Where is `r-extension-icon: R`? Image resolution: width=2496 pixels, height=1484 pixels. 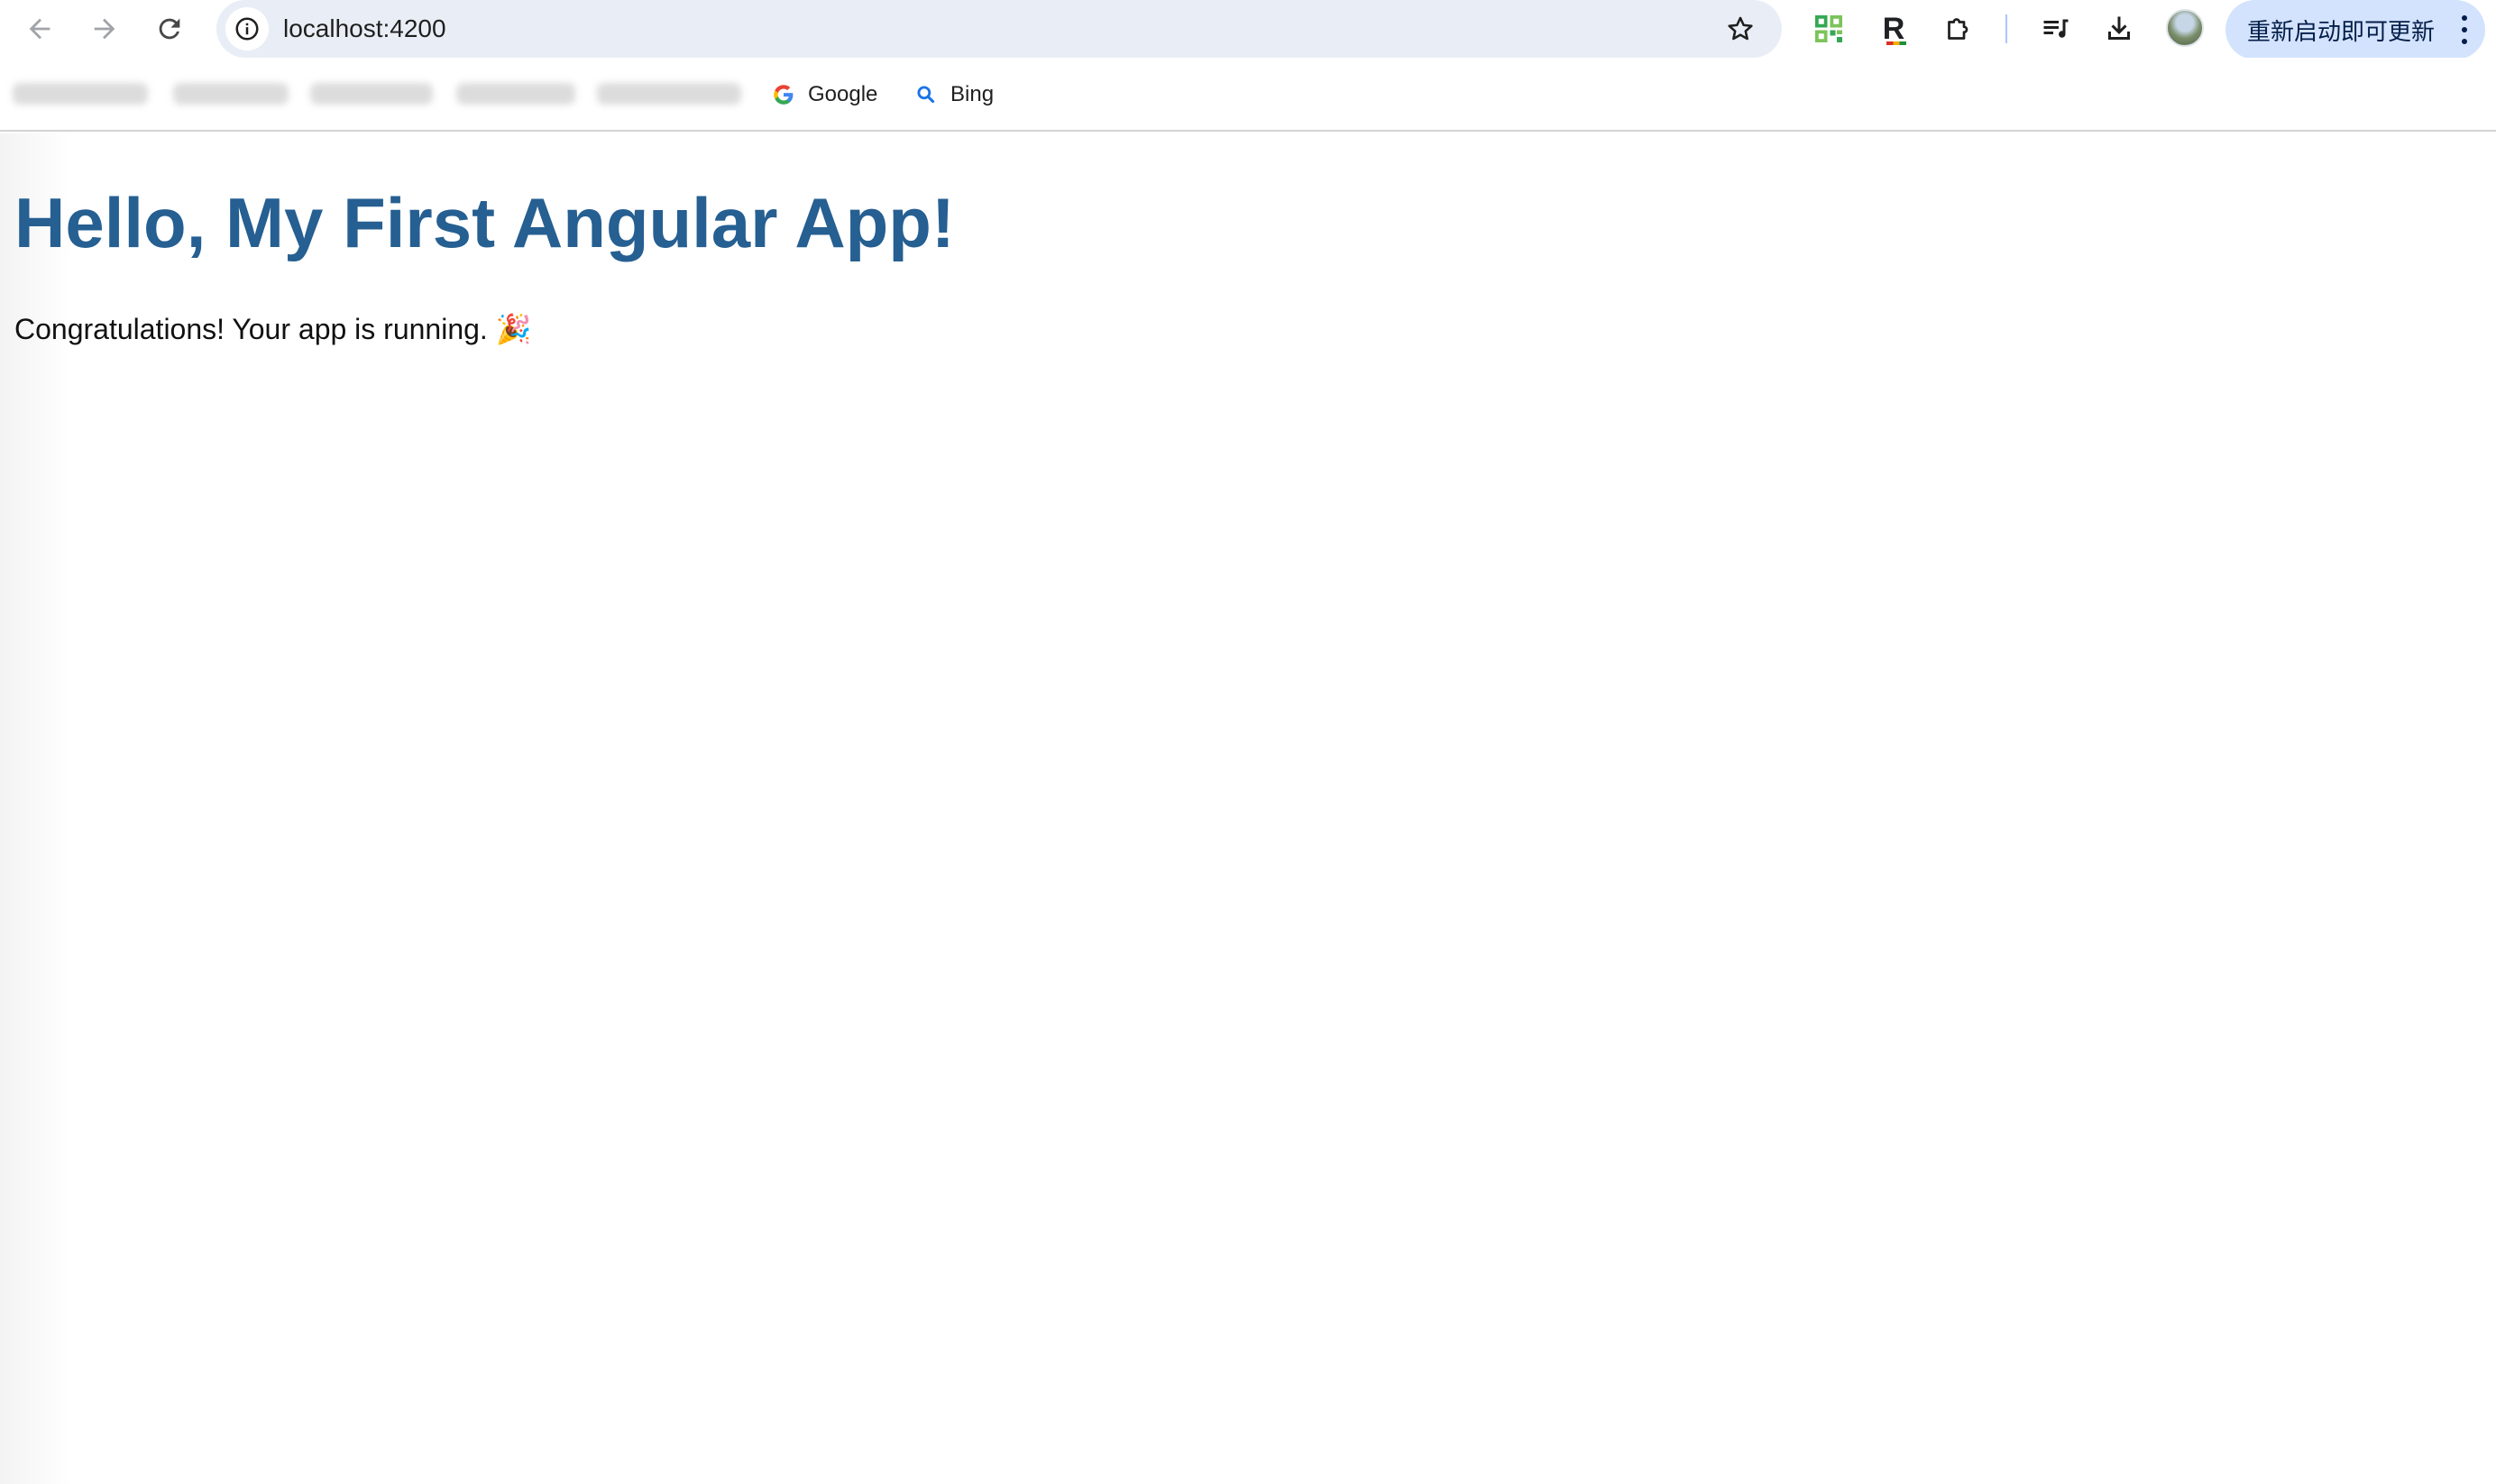
r-extension-icon: R is located at coordinates (1894, 28).